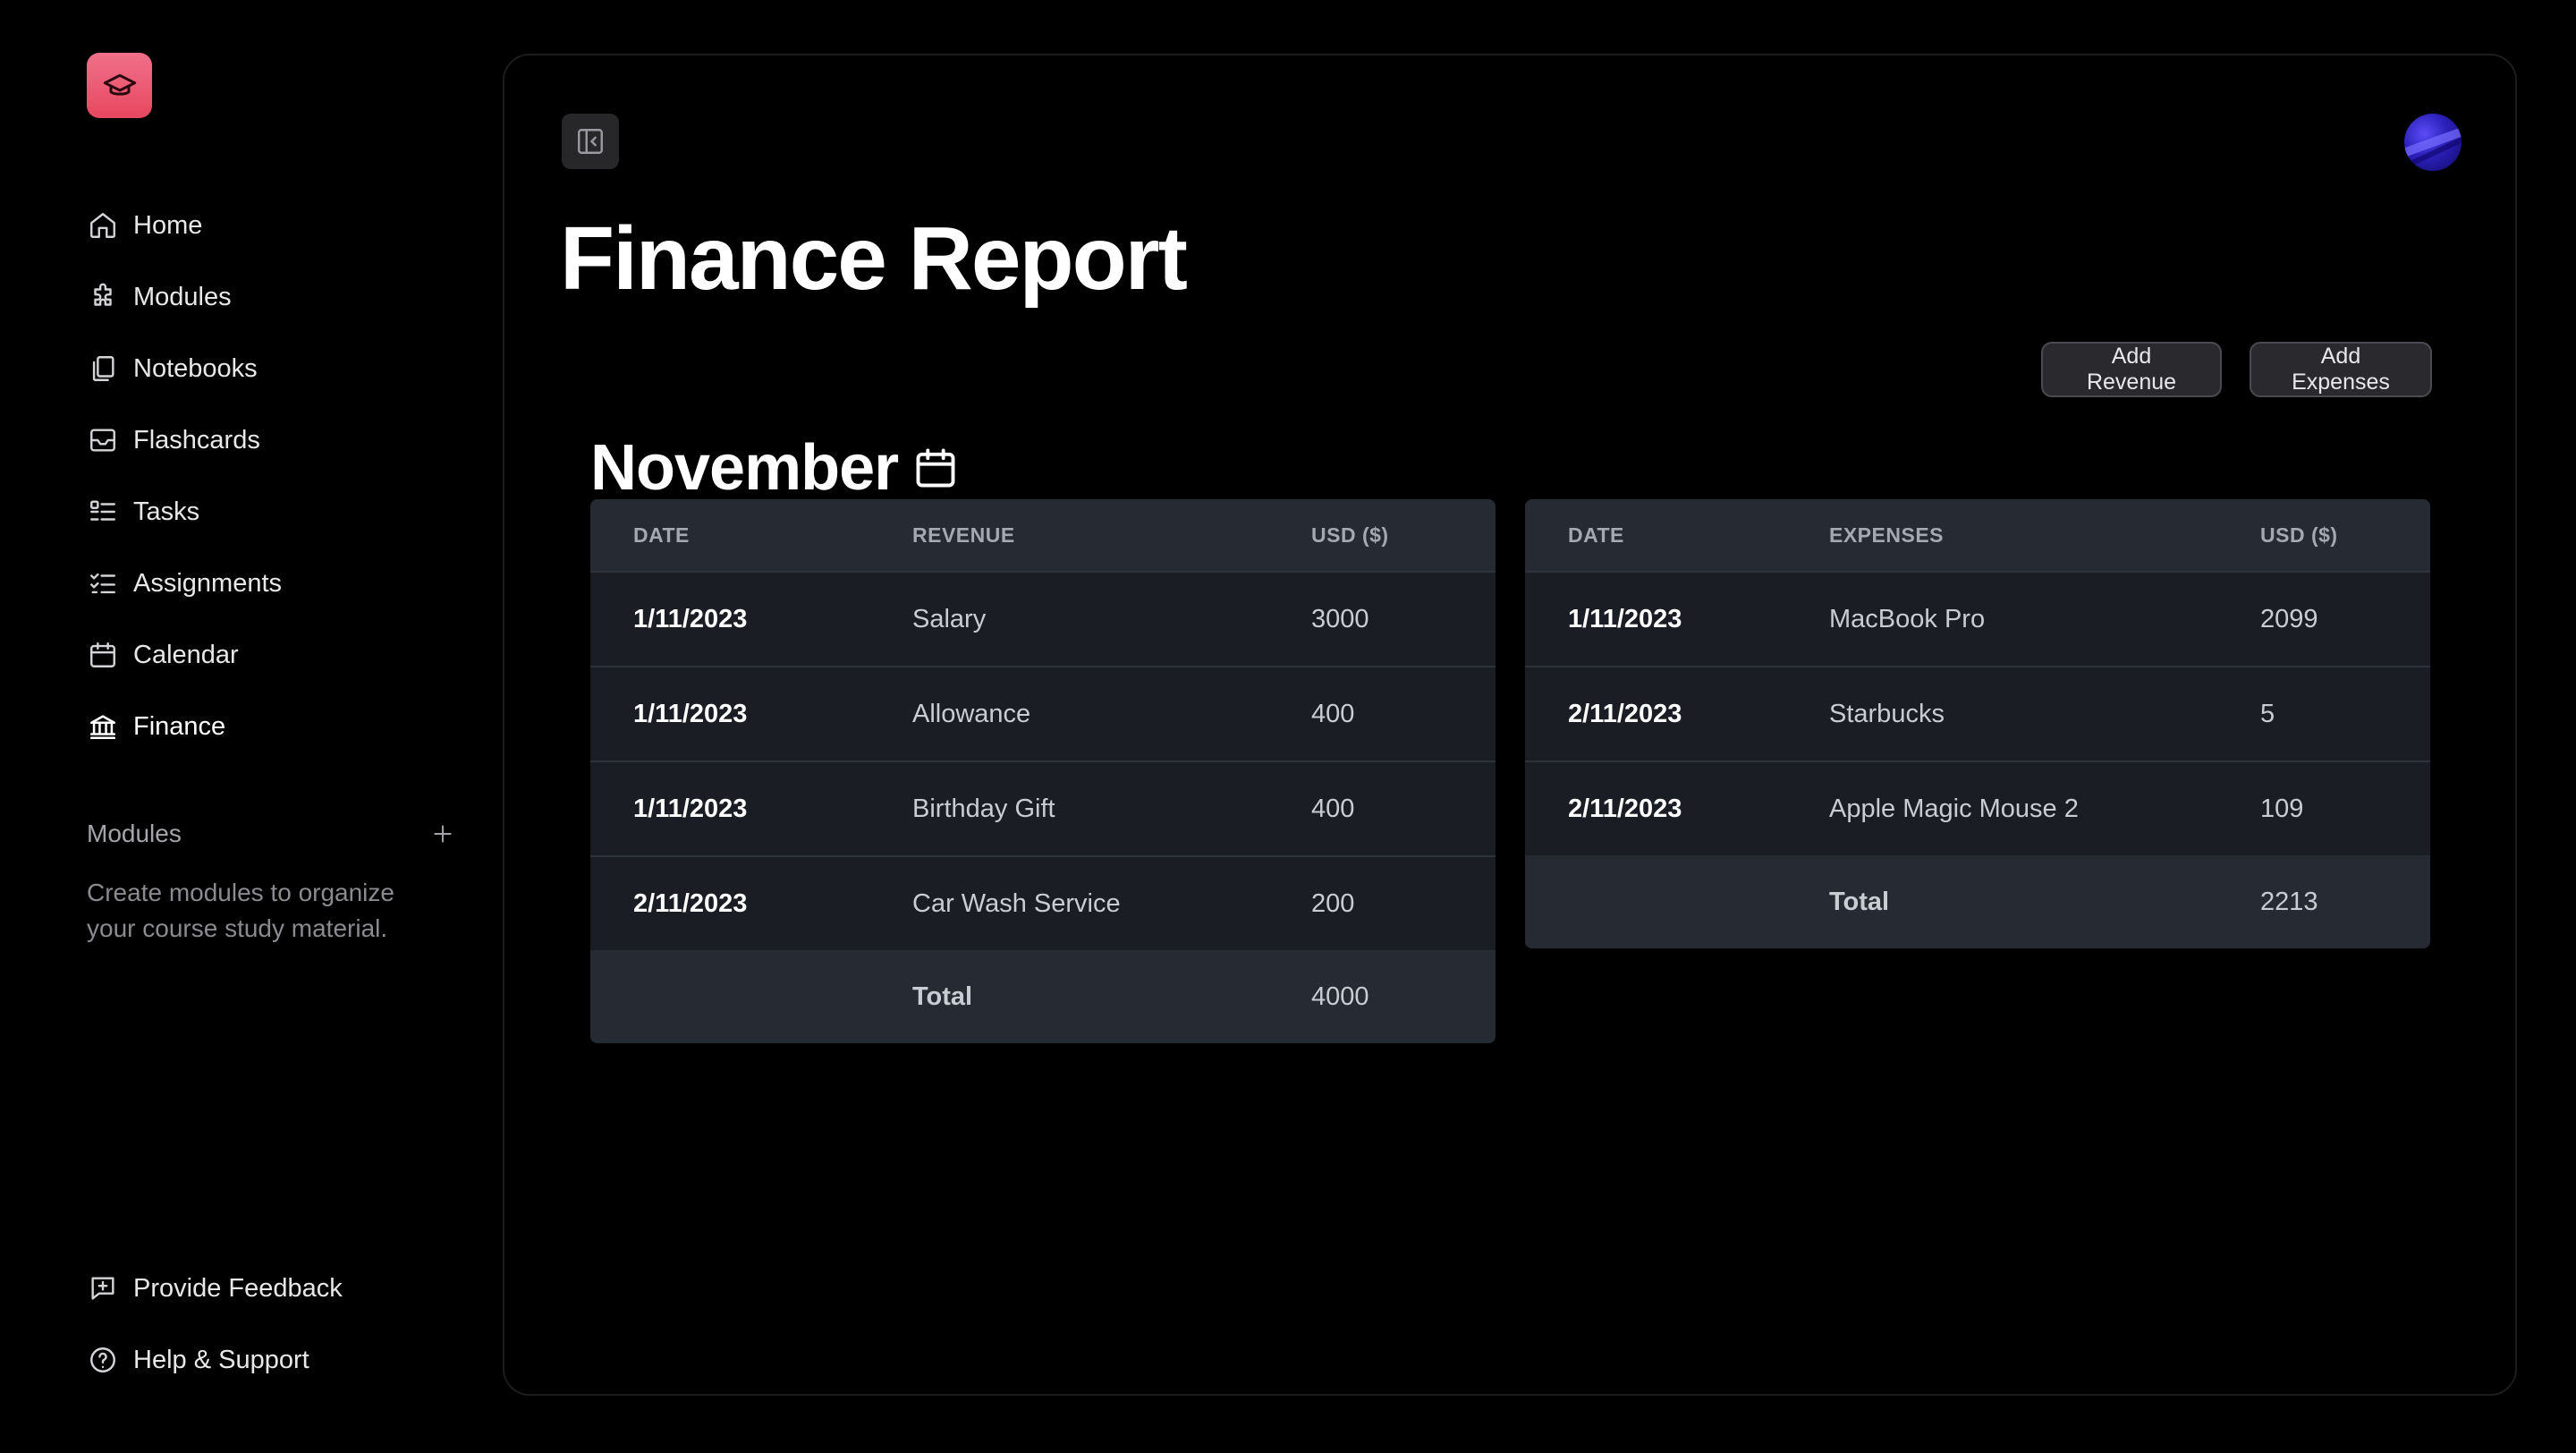 The image size is (2576, 1453). Describe the element at coordinates (182, 296) in the screenshot. I see `sidebar-item-label: Modules` at that location.